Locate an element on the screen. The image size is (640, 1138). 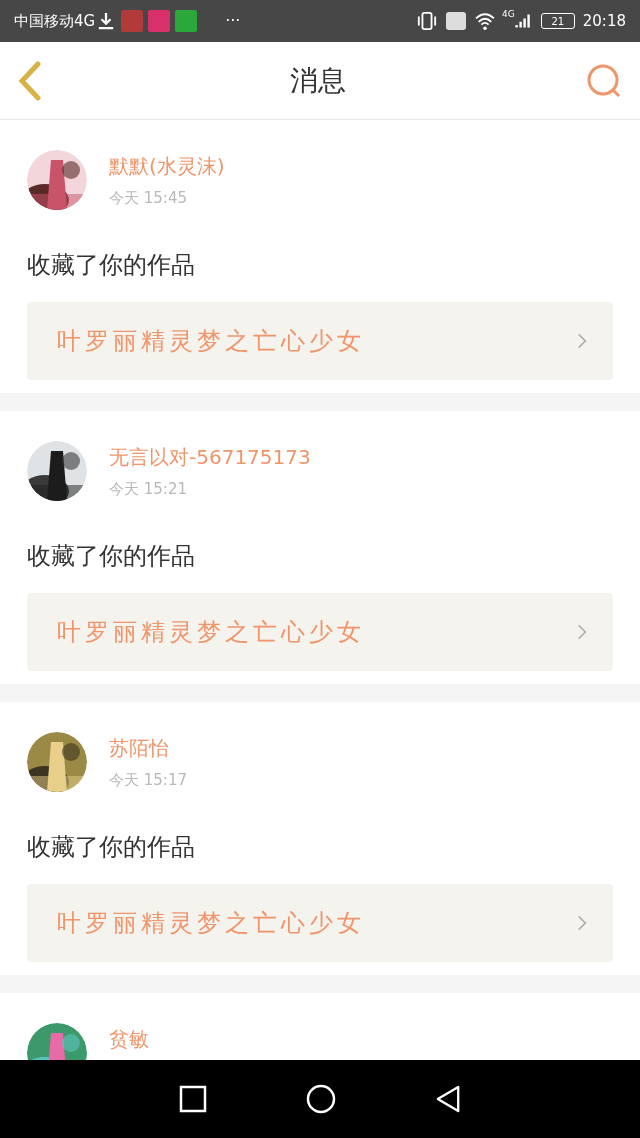
user-name: 默默(水灵沫) is located at coordinates (167, 166).